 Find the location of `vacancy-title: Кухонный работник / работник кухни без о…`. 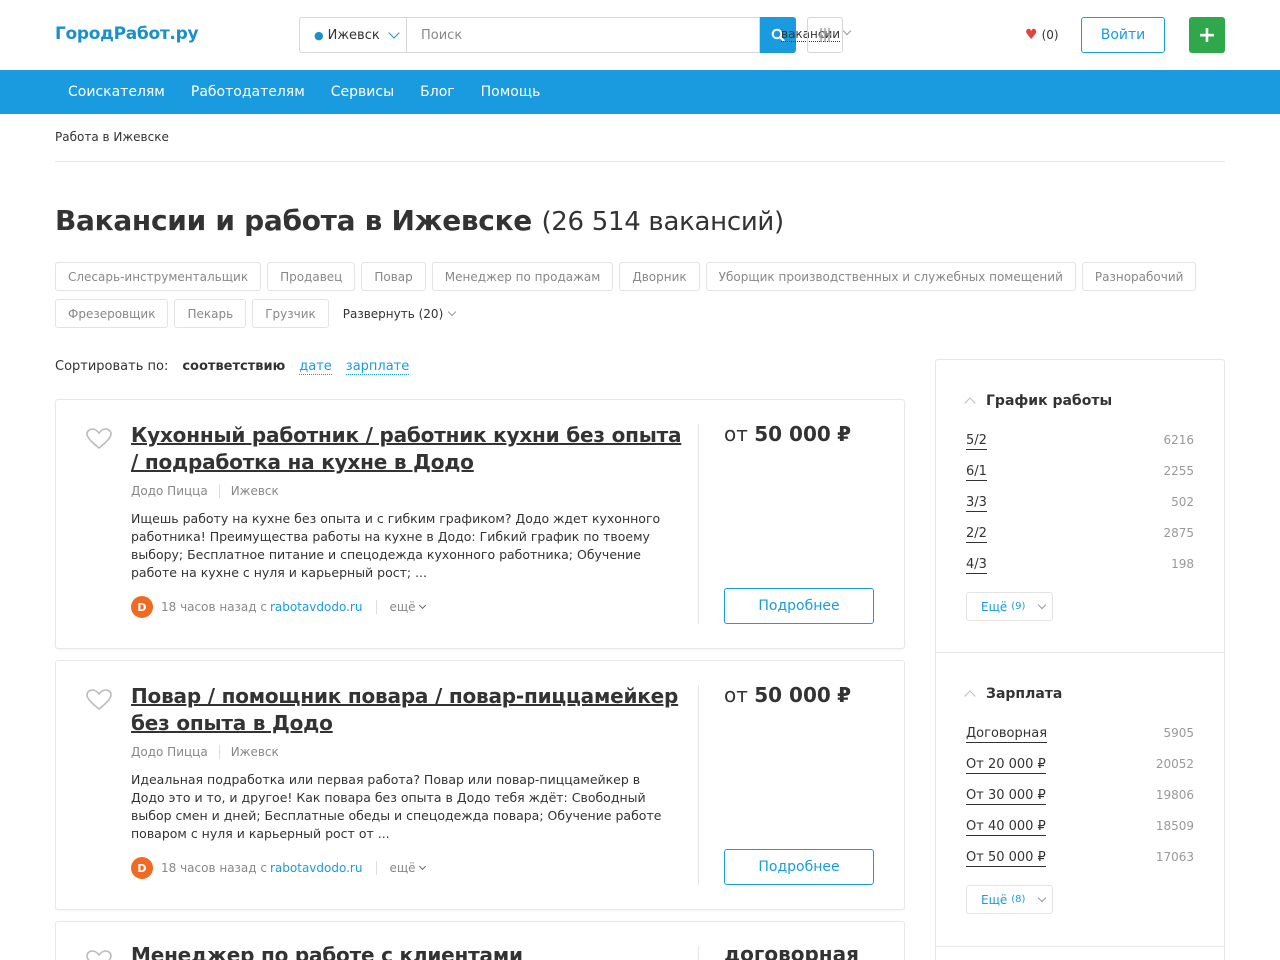

vacancy-title: Кухонный работник / работник кухни без о… is located at coordinates (408, 449).